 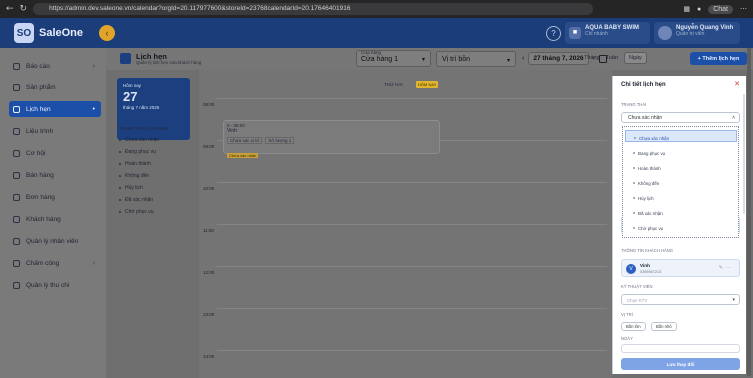 I want to click on cart-icon, so click(x=16, y=175).